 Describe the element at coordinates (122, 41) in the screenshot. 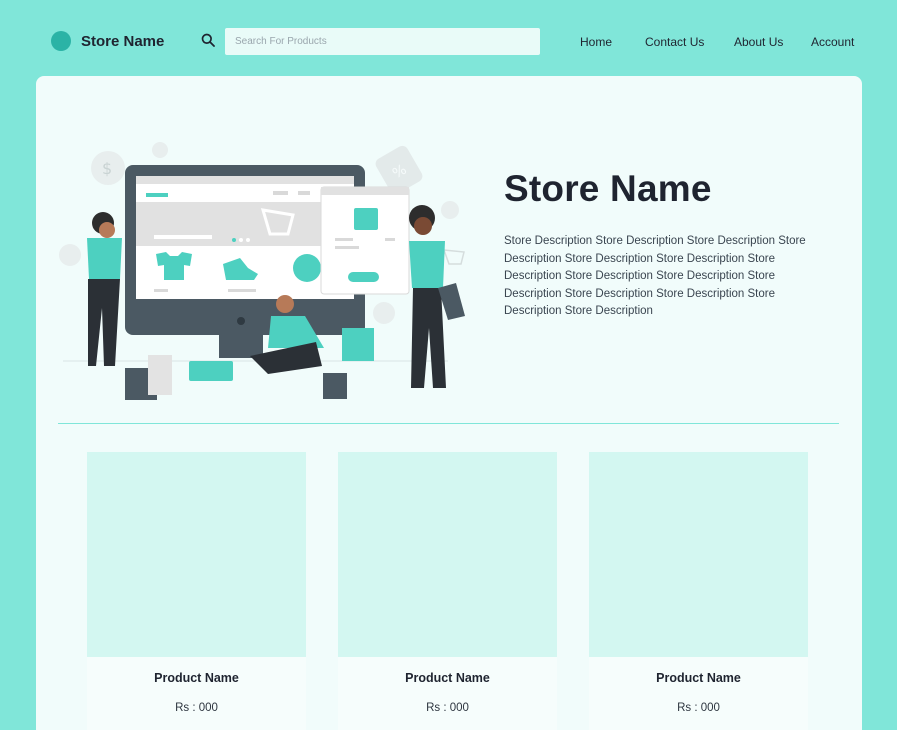

I see `brand-name: Store Name` at that location.